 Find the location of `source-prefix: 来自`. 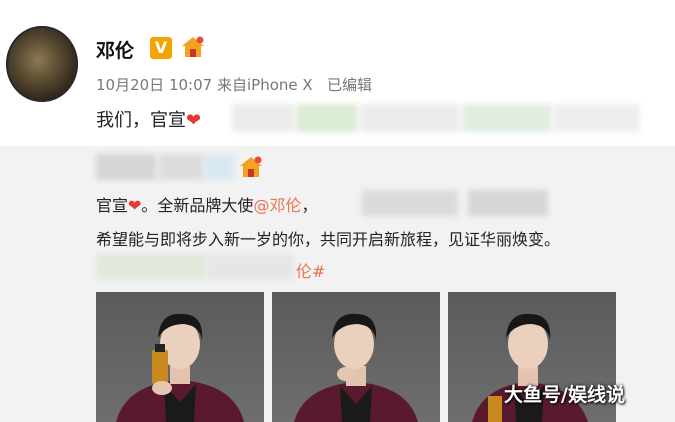

source-prefix: 来自 is located at coordinates (231, 85).